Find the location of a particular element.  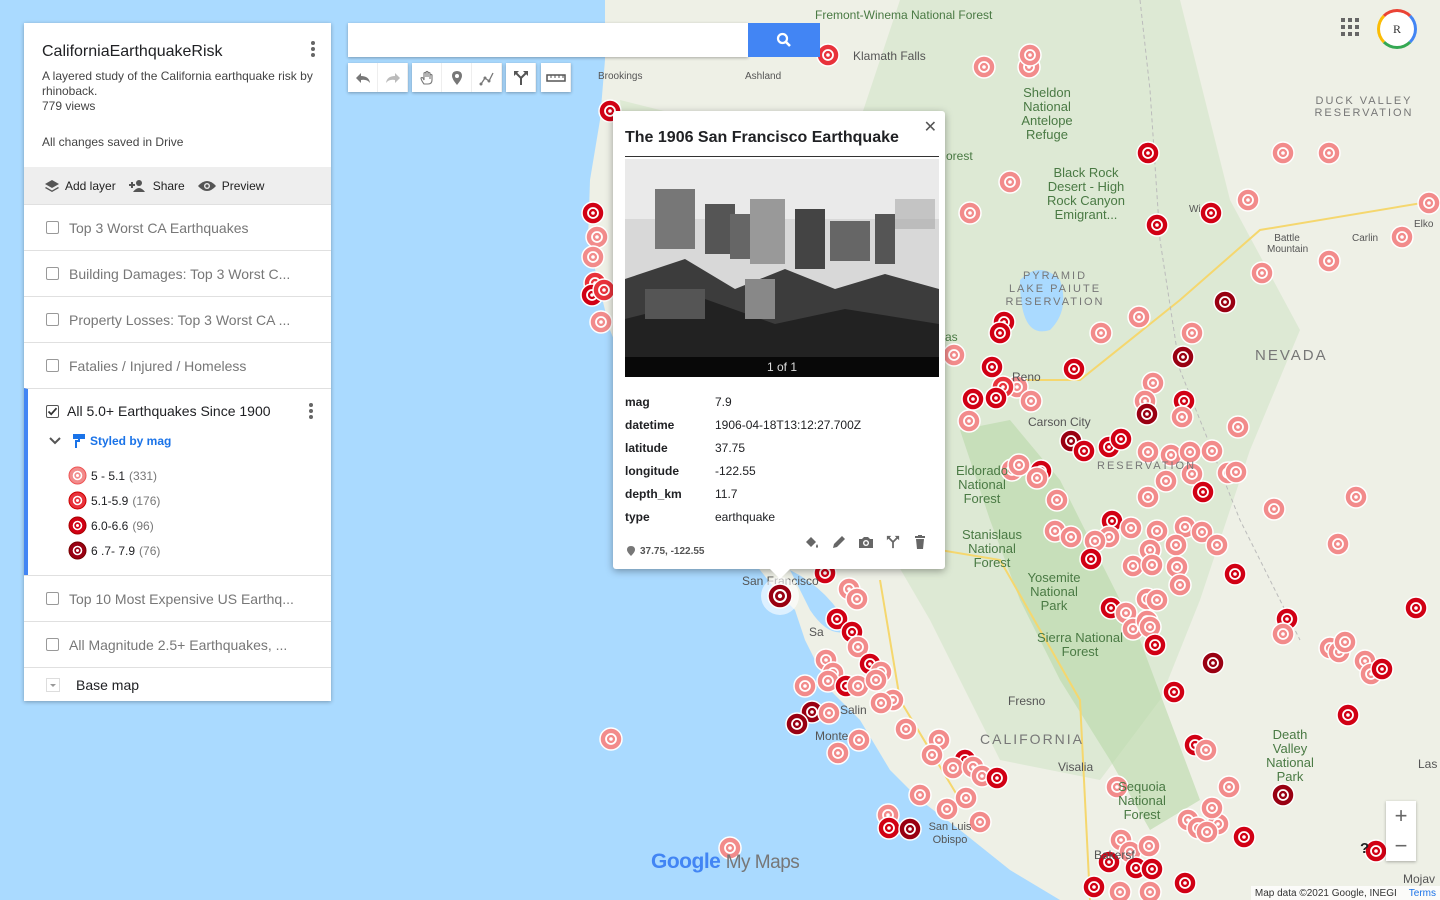

add-photo-button is located at coordinates (865, 542).